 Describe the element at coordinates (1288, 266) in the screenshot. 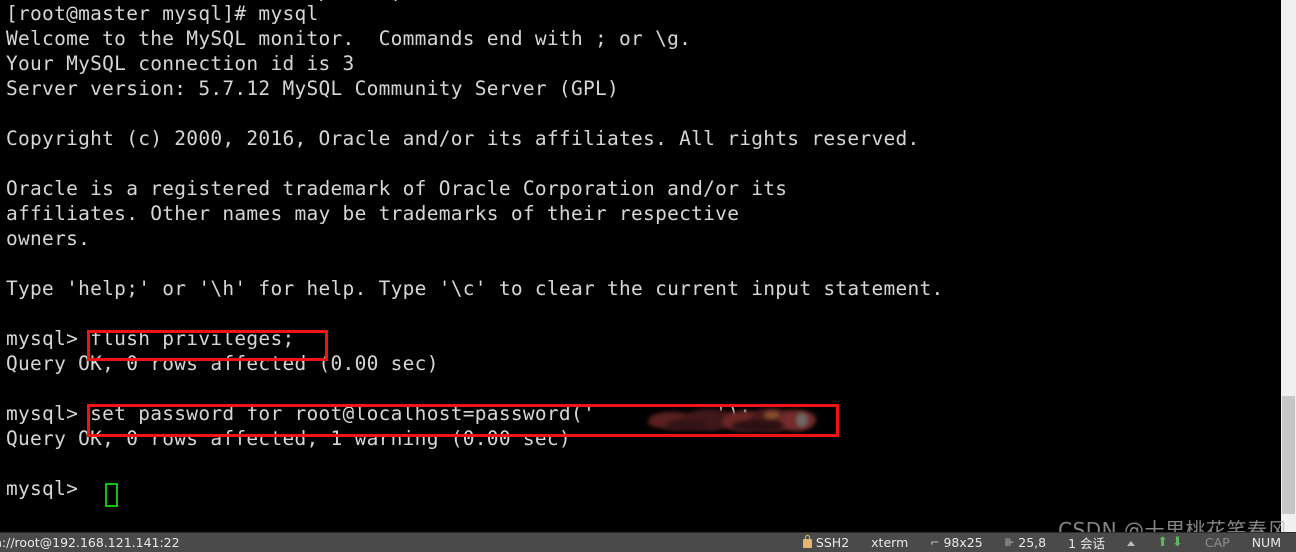

I see `terminal-scrollbar` at that location.